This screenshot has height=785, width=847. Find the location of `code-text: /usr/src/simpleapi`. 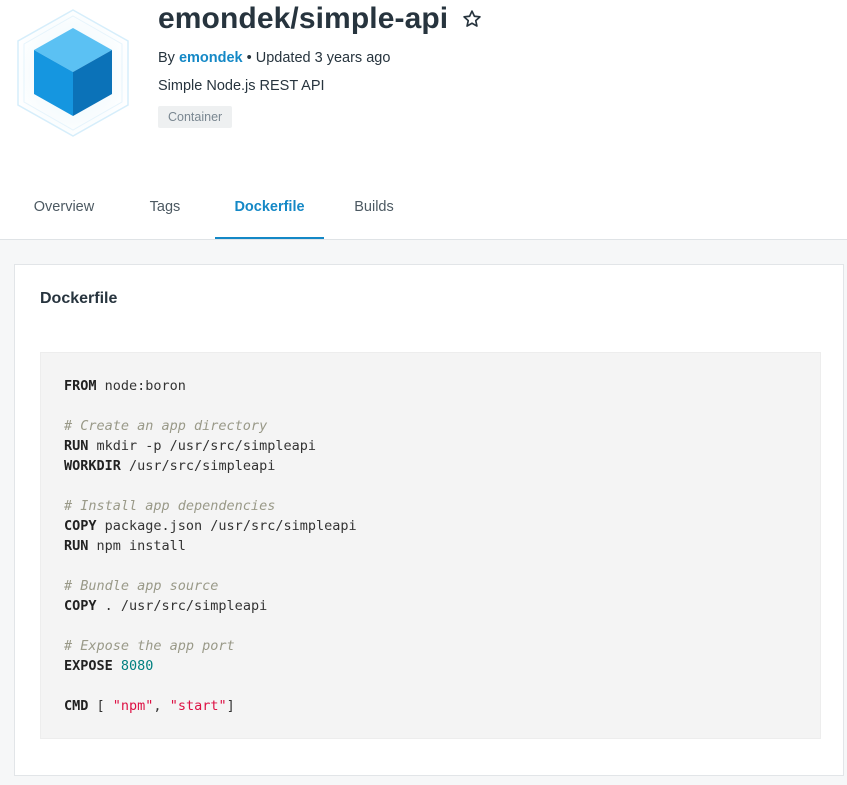

code-text: /usr/src/simpleapi is located at coordinates (198, 466).